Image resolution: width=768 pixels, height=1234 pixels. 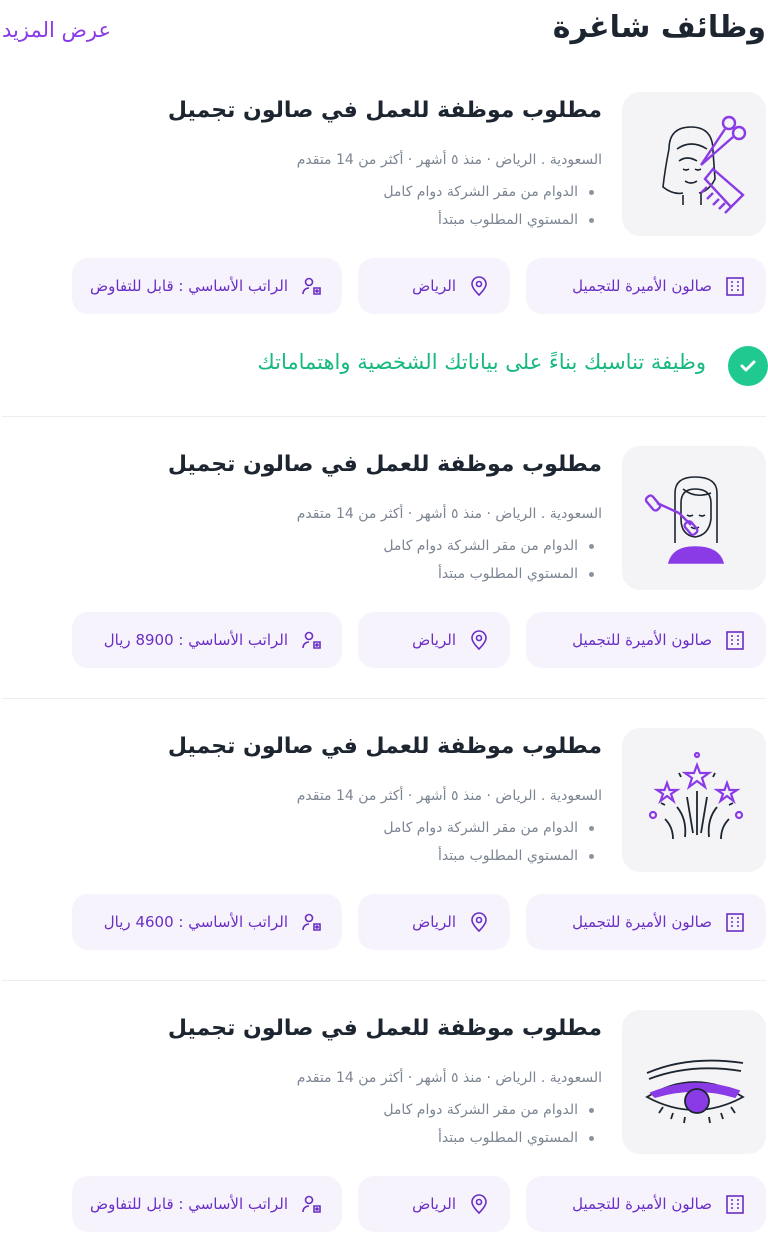 What do you see at coordinates (56, 30) in the screenshot?
I see `see-more-link: عرض المزيد` at bounding box center [56, 30].